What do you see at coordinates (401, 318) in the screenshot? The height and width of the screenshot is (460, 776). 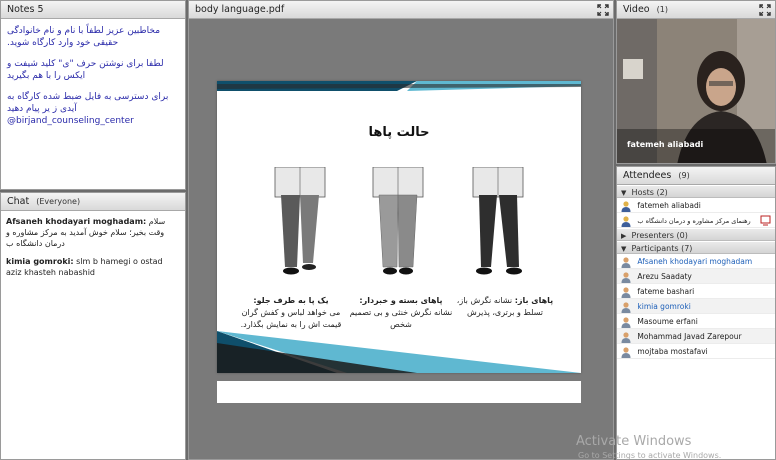 I see `caption-body: نشانه نگرش خنثی و بی تصمیم شخص` at bounding box center [401, 318].